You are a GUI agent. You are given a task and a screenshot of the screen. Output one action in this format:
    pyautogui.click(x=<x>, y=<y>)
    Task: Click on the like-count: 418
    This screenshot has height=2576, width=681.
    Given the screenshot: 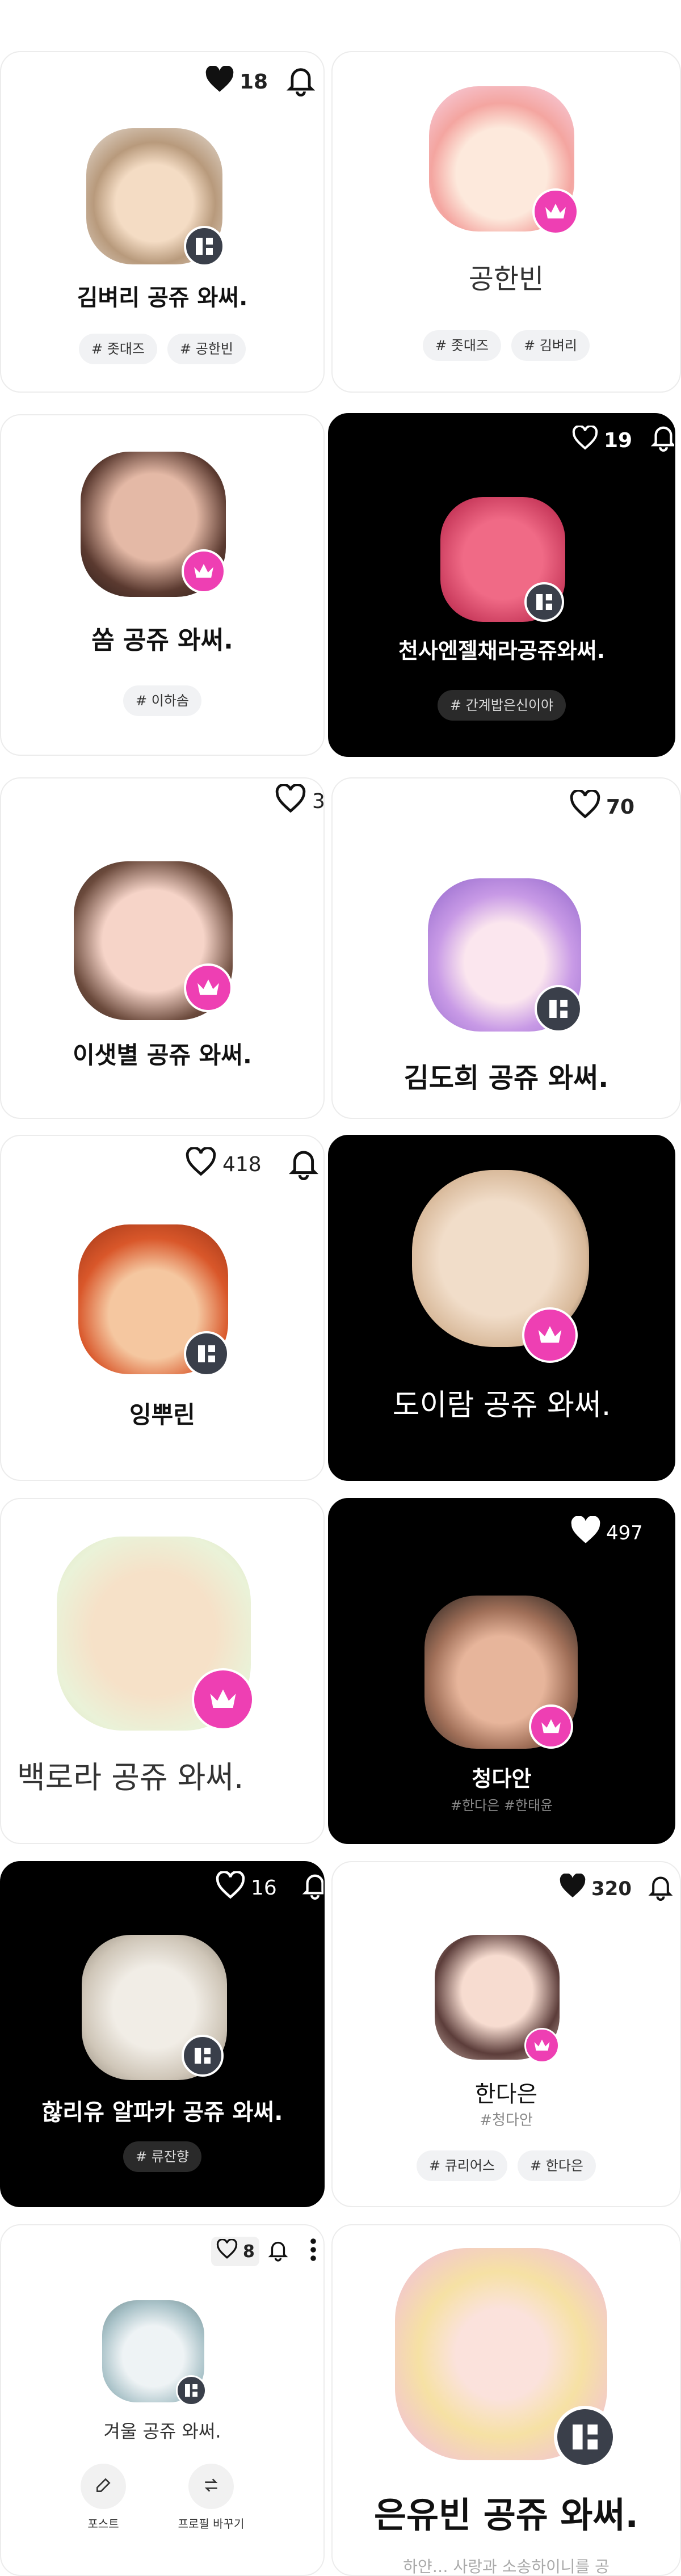 What is the action you would take?
    pyautogui.click(x=223, y=1164)
    